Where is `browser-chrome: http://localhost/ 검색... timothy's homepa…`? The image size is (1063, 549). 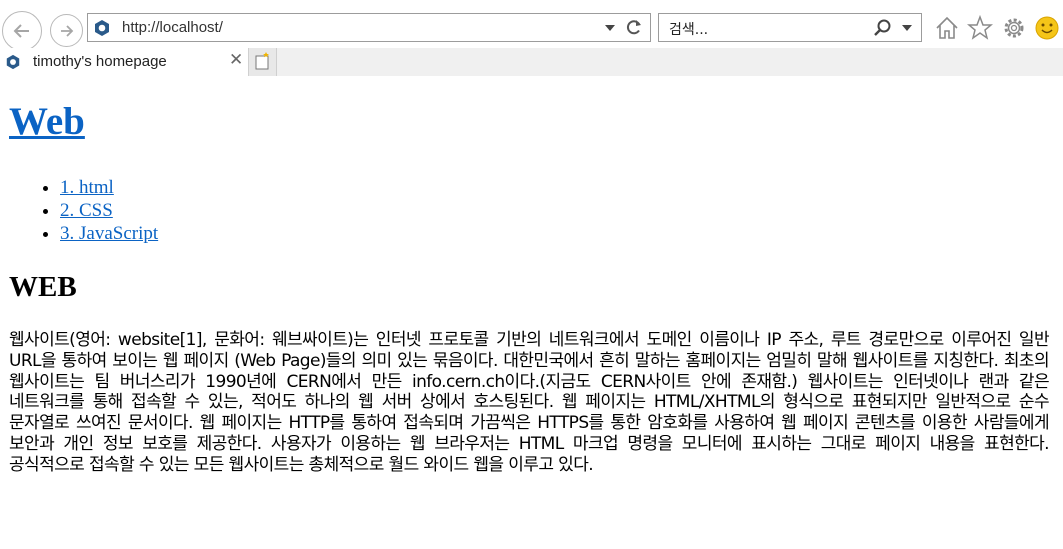 browser-chrome: http://localhost/ 검색... timothy's homepa… is located at coordinates (531, 39).